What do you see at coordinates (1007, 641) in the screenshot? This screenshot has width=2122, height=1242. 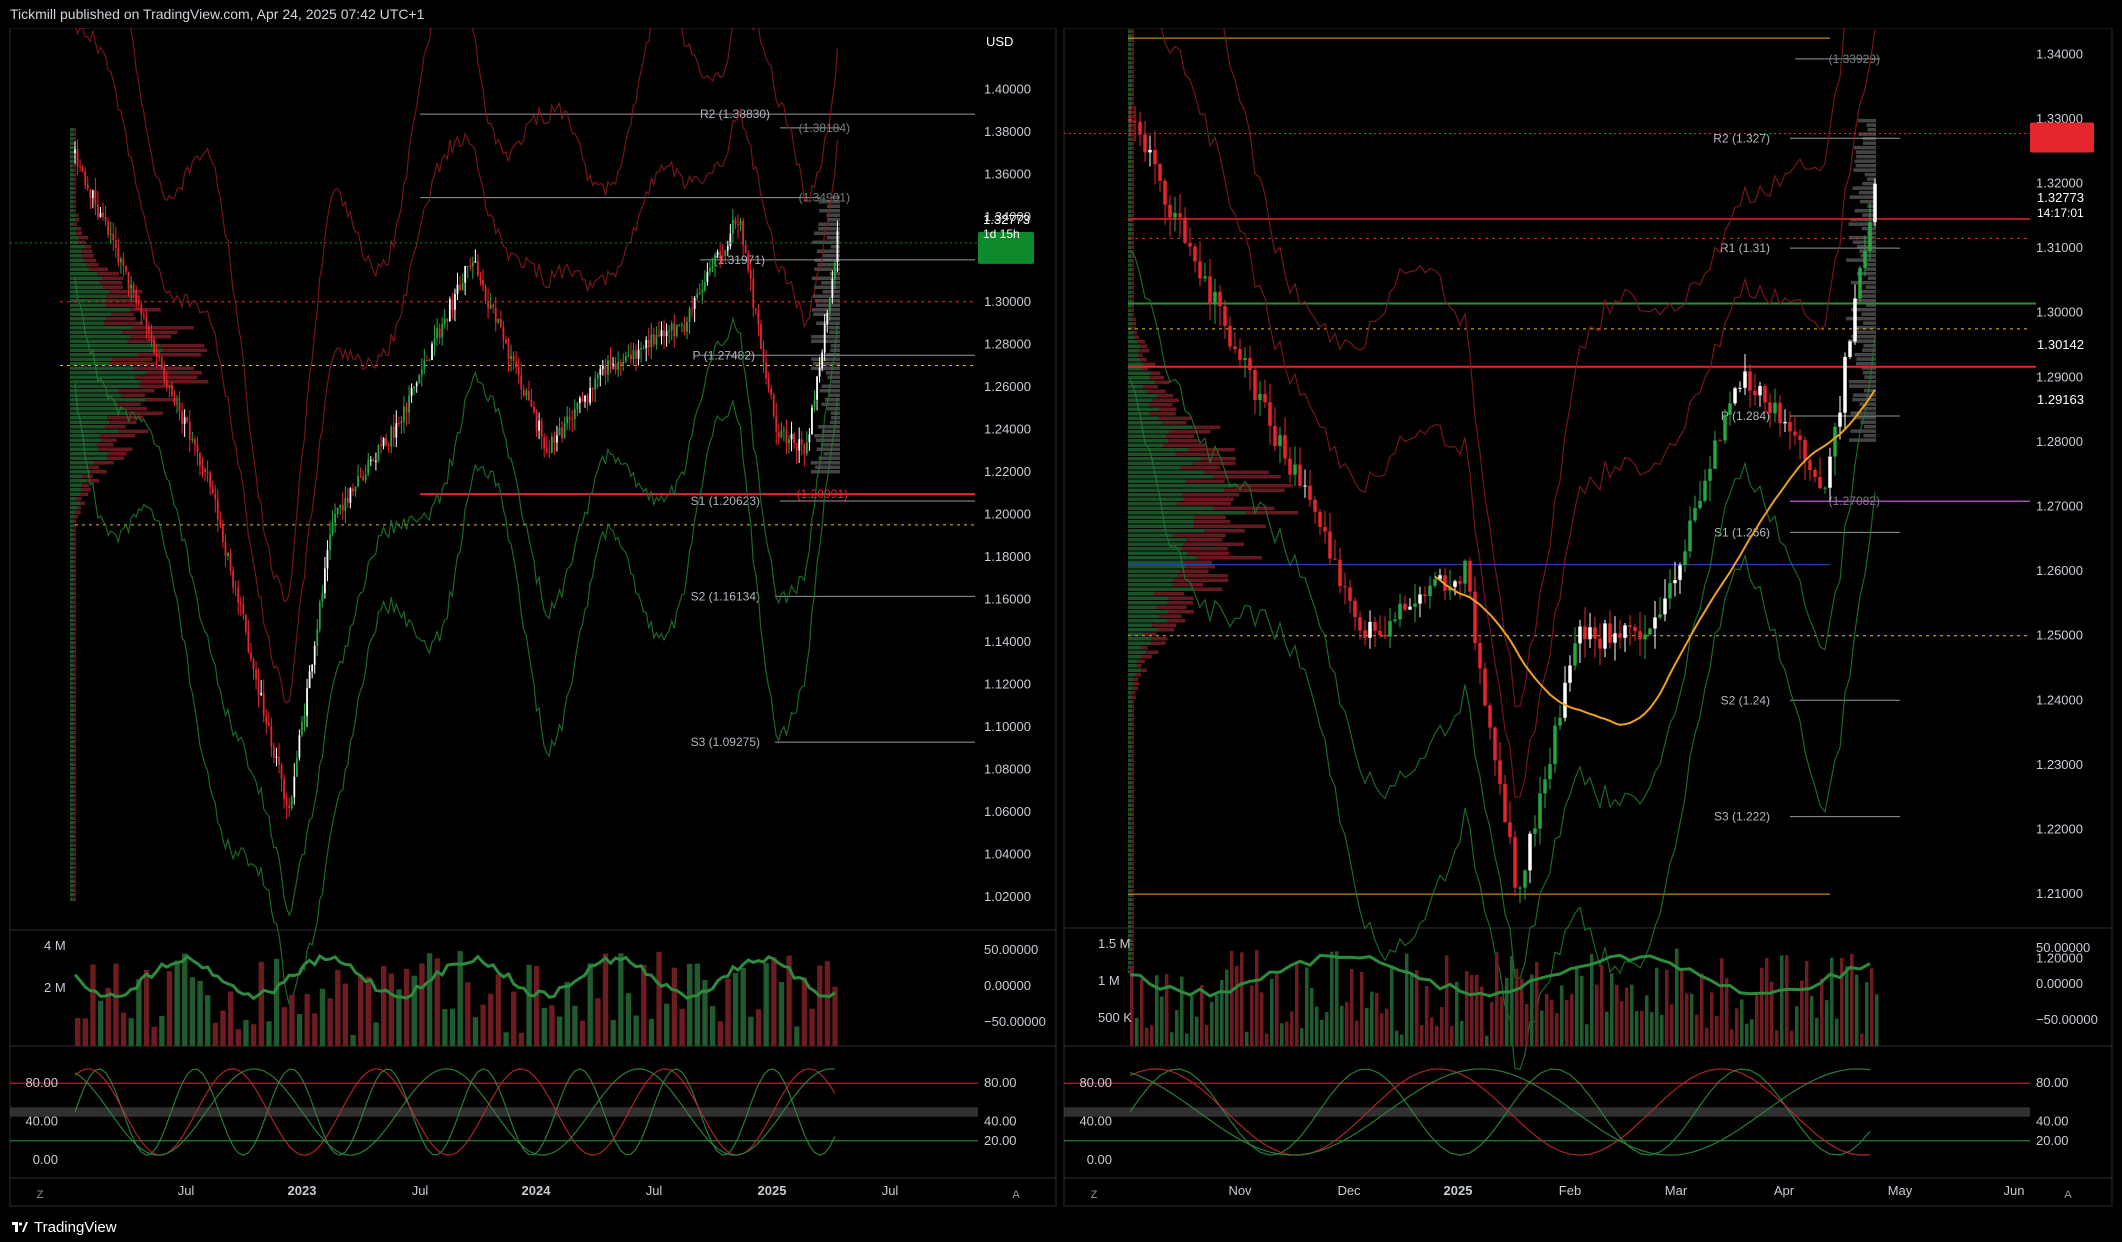 I see `price-axis-label: 1.14000` at bounding box center [1007, 641].